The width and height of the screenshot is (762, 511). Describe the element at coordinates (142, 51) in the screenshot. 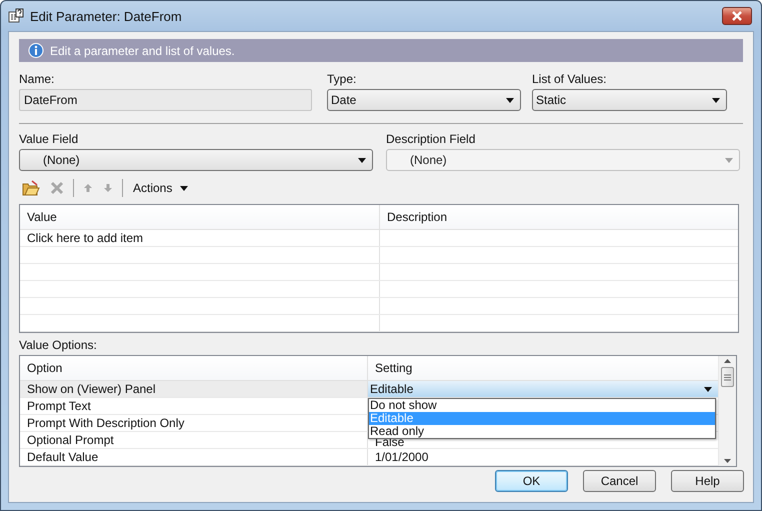

I see `banner-text: Edit a parameter and list of values.` at that location.